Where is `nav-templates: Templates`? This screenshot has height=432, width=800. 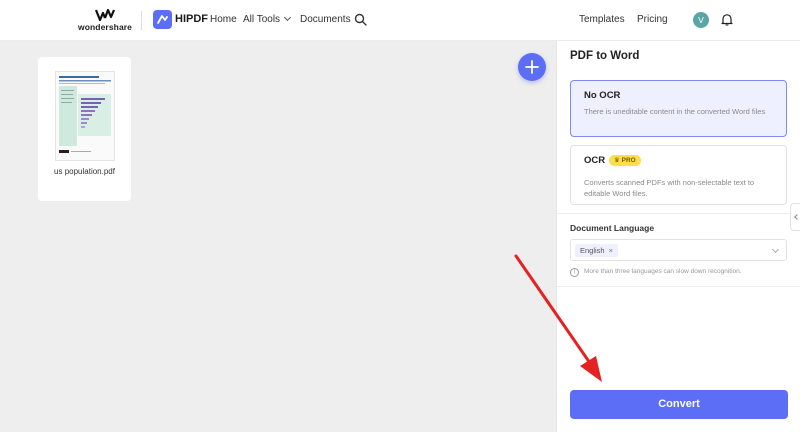
nav-templates: Templates is located at coordinates (602, 19).